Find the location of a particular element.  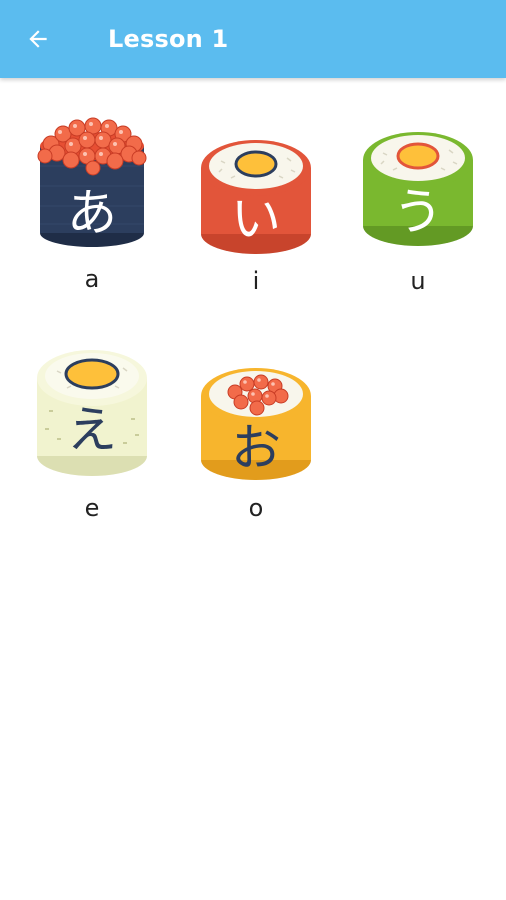

kana-card-e: え e is located at coordinates (92, 438).